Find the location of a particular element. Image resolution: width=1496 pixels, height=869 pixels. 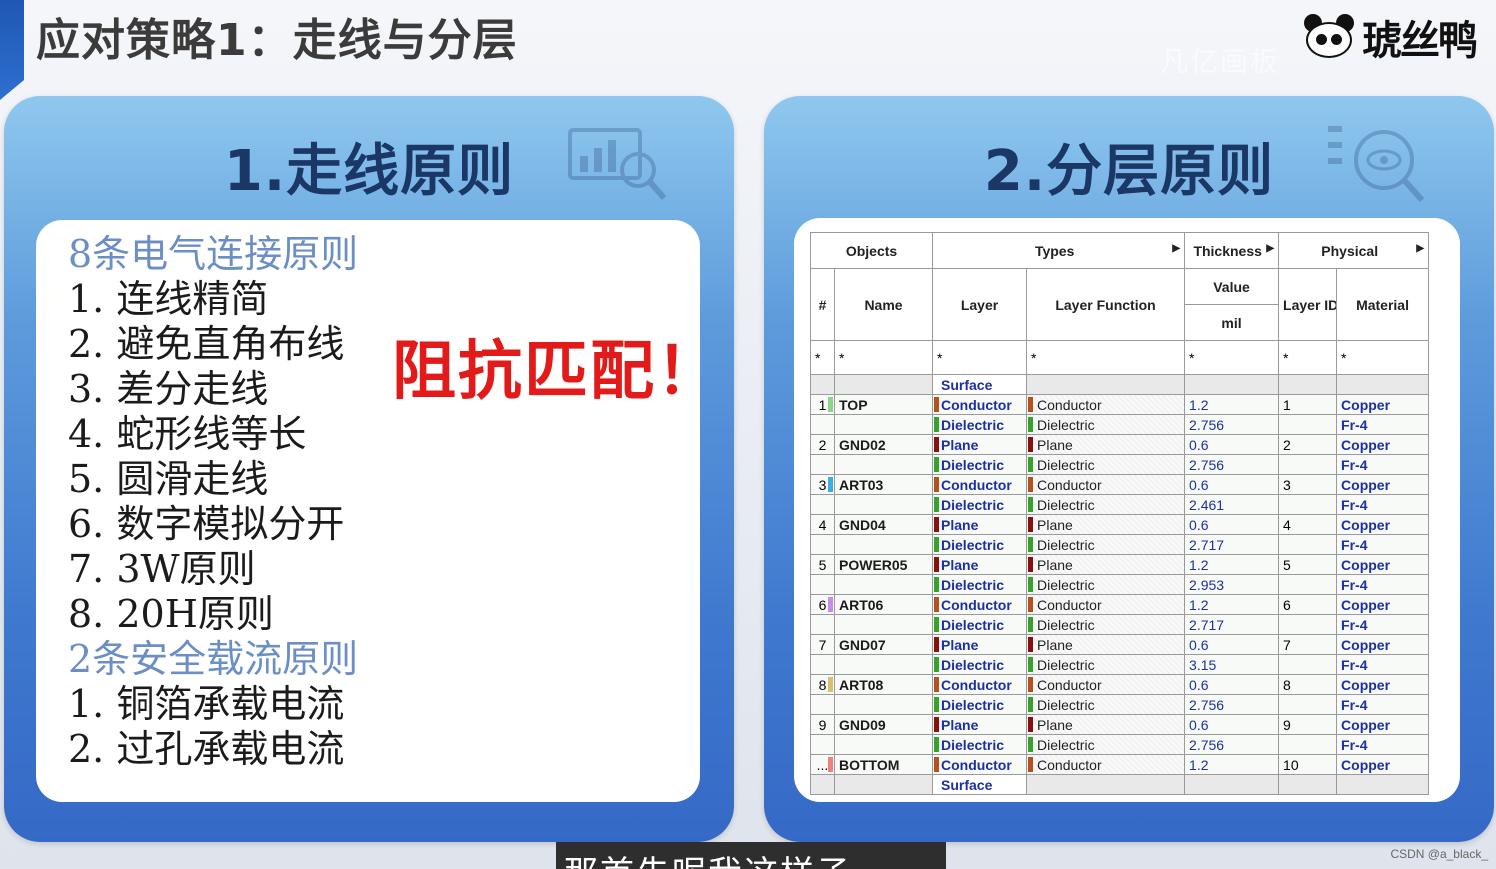

stackup-layer-row: 1 TOP Conductor Conductor 1.2 1 Copper is located at coordinates (1120, 404).